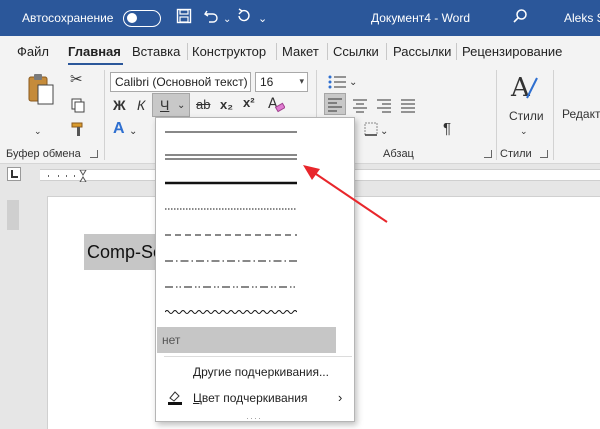 The image size is (600, 429). What do you see at coordinates (384, 106) in the screenshot?
I see `align-right-icon` at bounding box center [384, 106].